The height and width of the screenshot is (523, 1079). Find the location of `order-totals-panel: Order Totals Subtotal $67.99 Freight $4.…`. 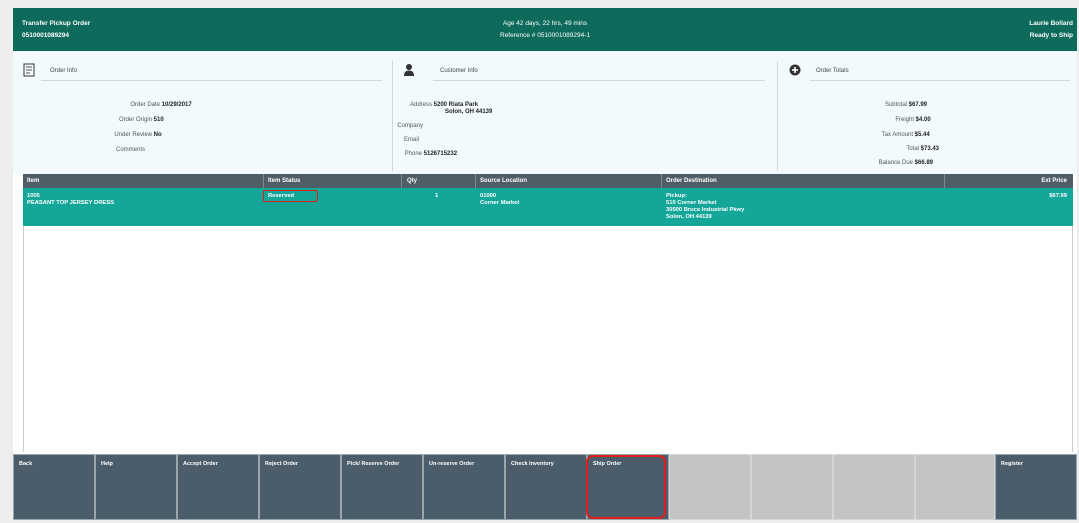

order-totals-panel: Order Totals Subtotal $67.99 Freight $4.… is located at coordinates (927, 112).